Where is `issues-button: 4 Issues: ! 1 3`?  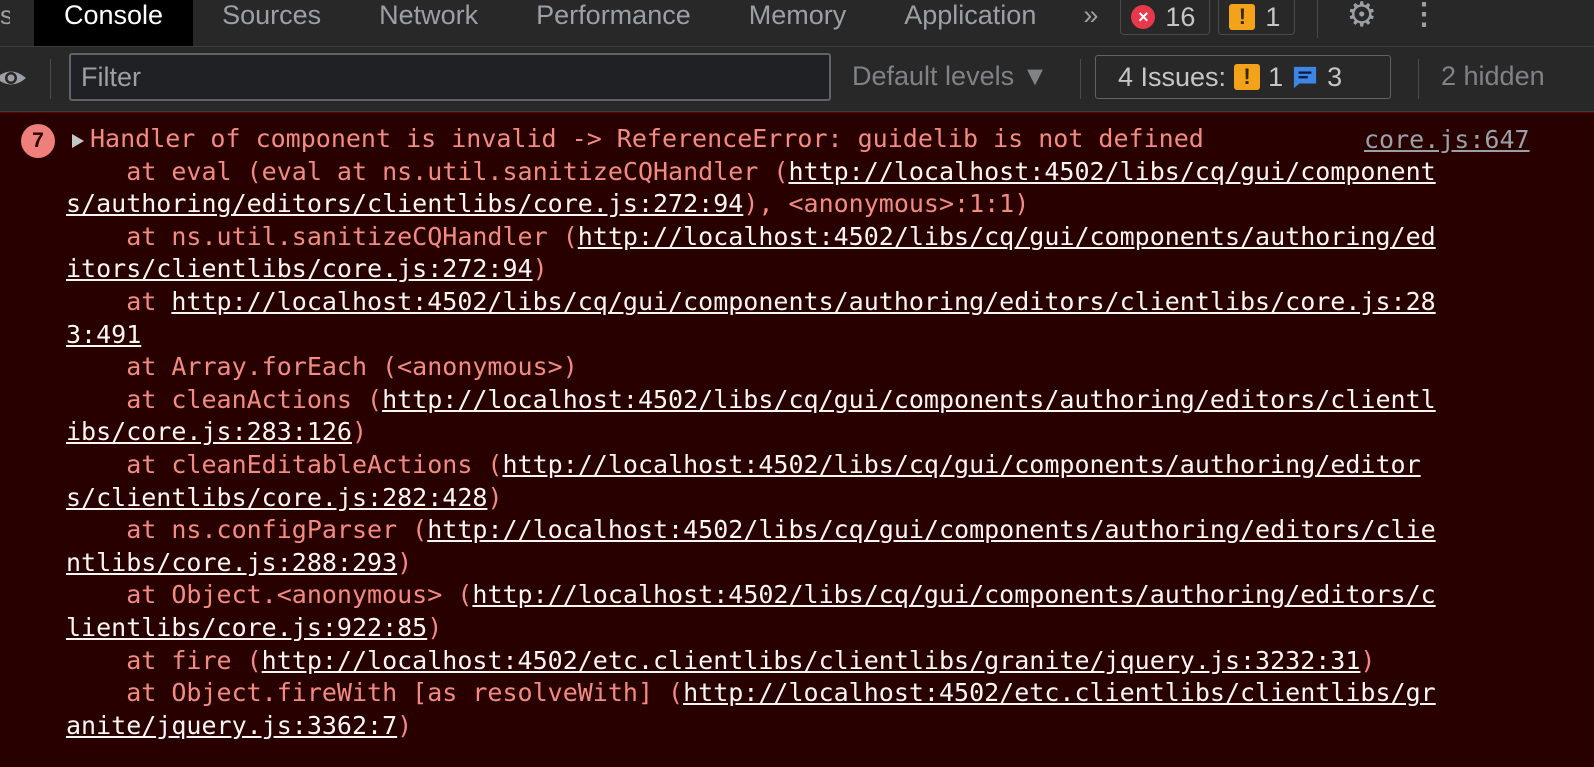
issues-button: 4 Issues: ! 1 3 is located at coordinates (1243, 77).